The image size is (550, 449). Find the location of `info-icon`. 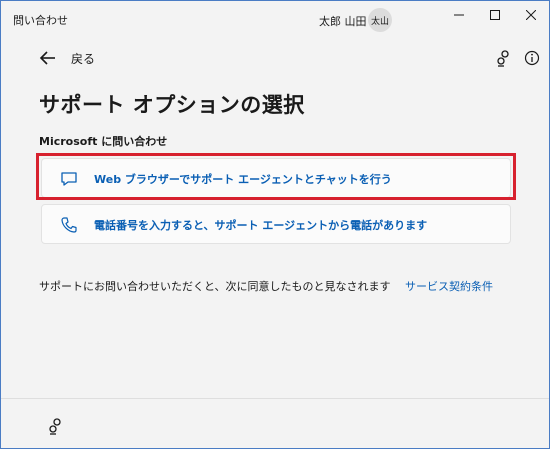

info-icon is located at coordinates (532, 58).